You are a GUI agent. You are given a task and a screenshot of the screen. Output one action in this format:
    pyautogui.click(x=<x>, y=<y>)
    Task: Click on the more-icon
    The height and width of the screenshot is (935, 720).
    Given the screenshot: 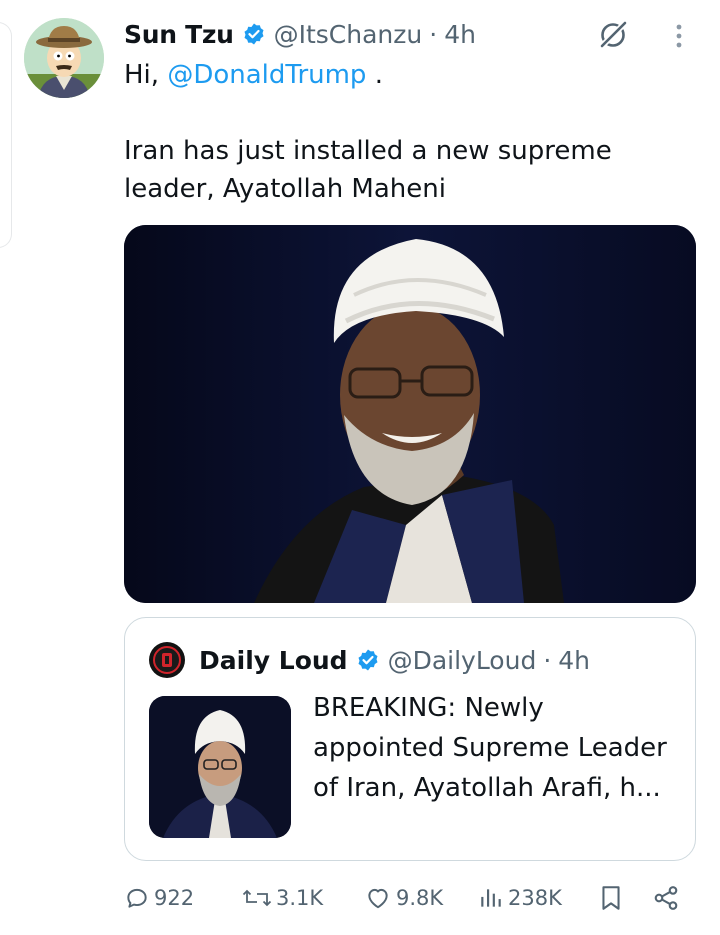 What is the action you would take?
    pyautogui.click(x=679, y=36)
    